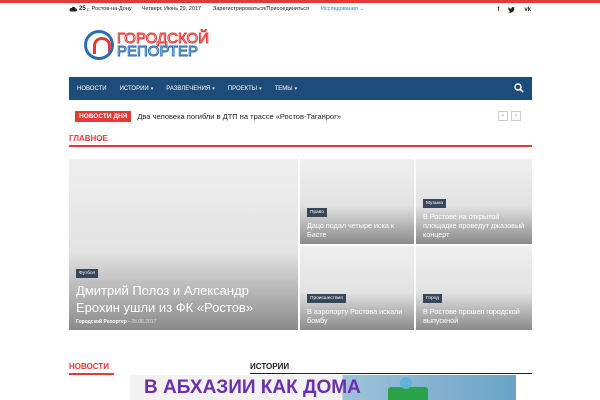  What do you see at coordinates (88, 138) in the screenshot?
I see `section-title-main: ГЛАВНОЕ` at bounding box center [88, 138].